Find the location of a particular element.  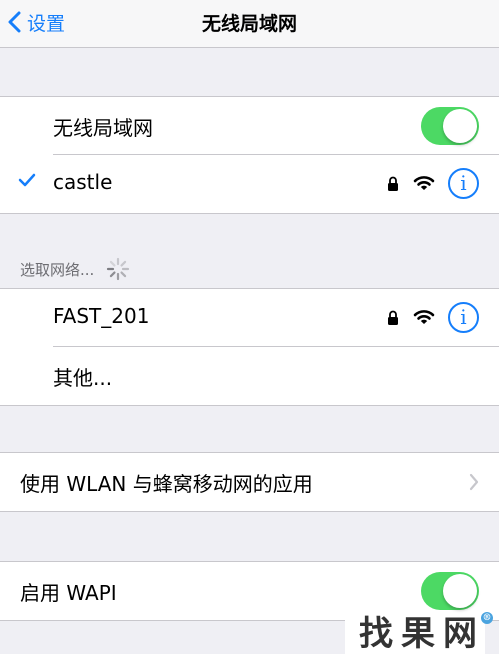

spinner-icon is located at coordinates (118, 269).